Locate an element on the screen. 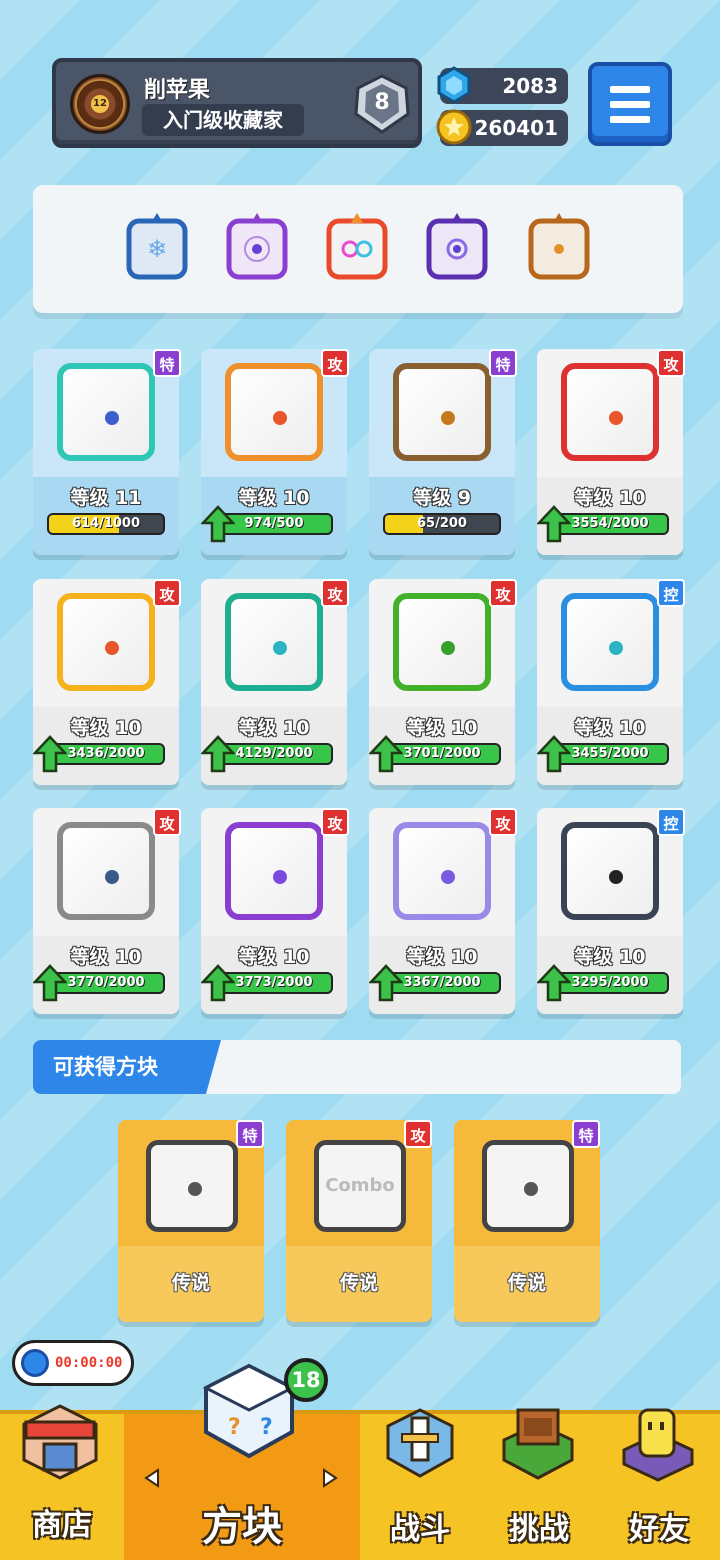  deck-slot-earth-dice is located at coordinates (559, 247).